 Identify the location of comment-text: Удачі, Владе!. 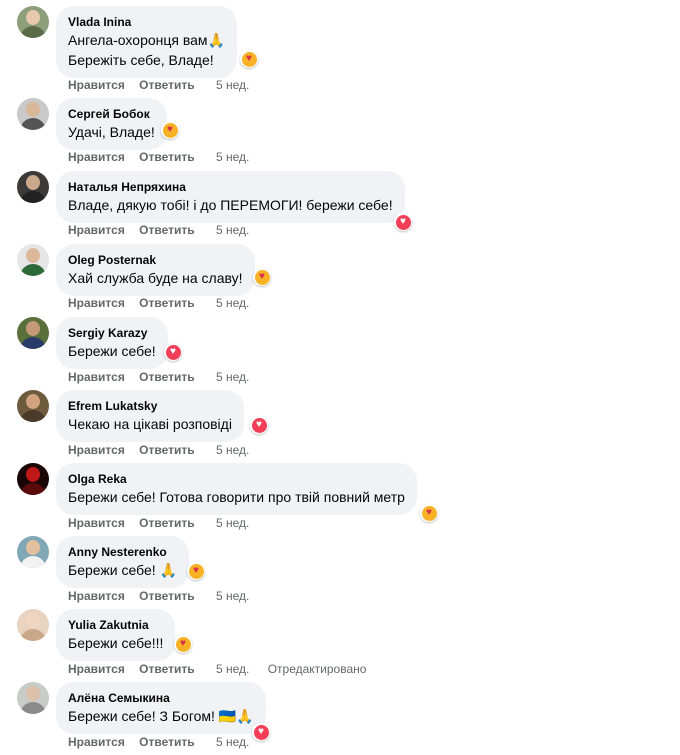
(111, 132).